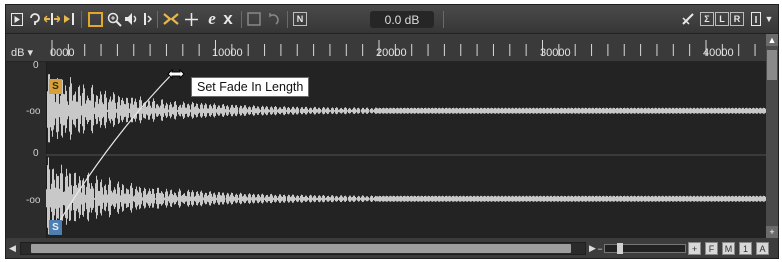  I want to click on amp-label-ch2-mid: -oo, so click(33, 200).